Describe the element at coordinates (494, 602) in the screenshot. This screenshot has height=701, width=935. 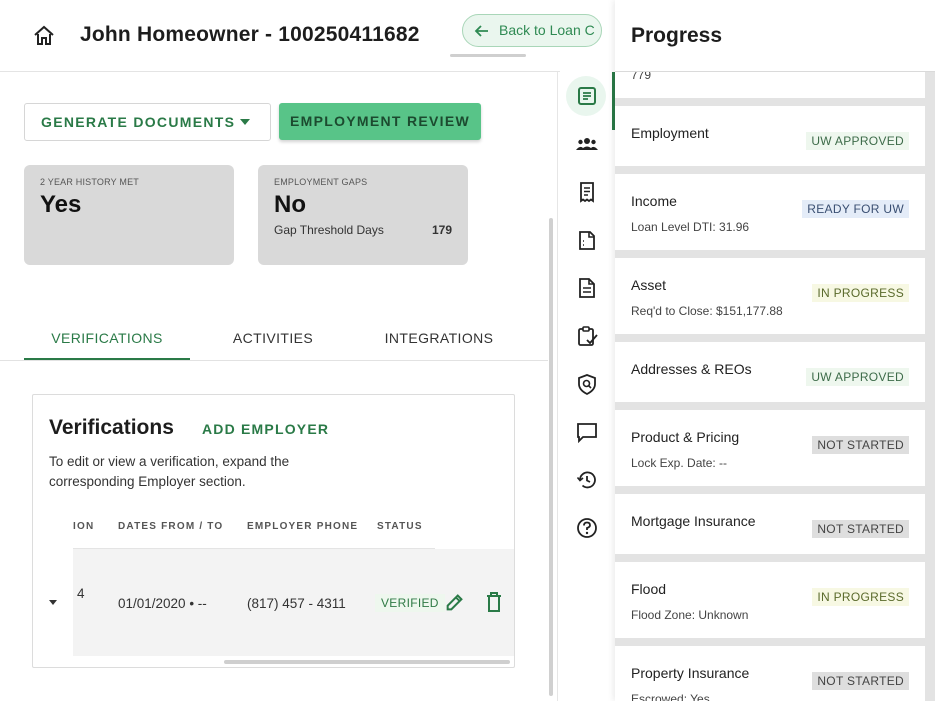
I see `delete-icon` at that location.